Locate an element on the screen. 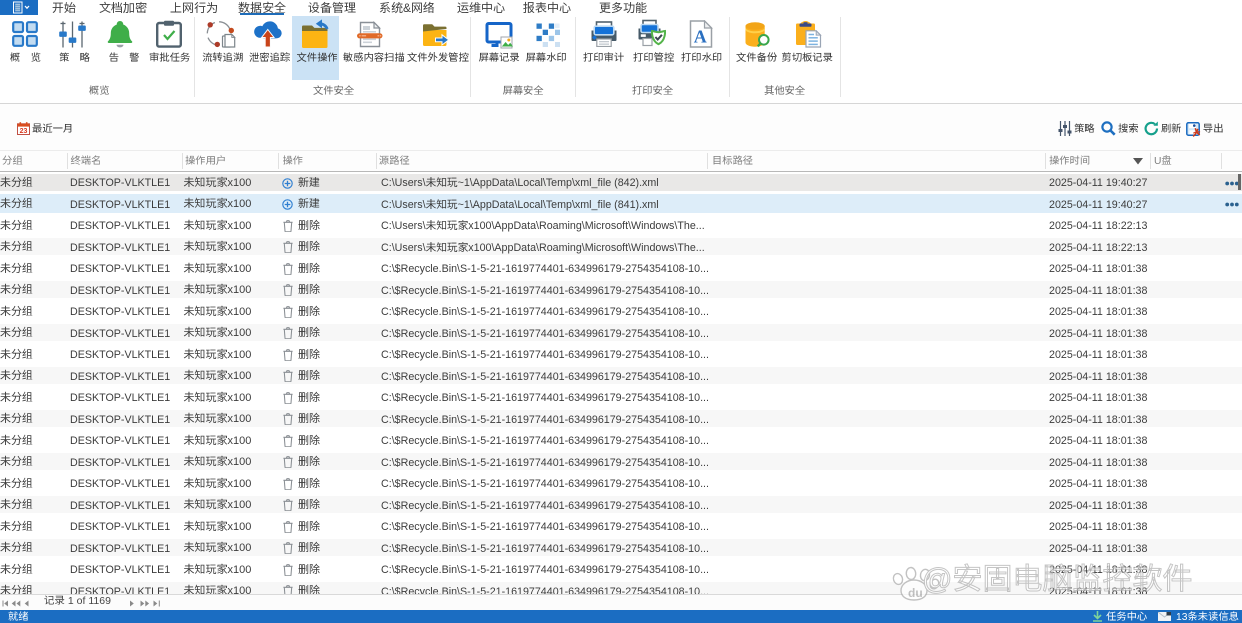 The height and width of the screenshot is (623, 1242). svg-text: du is located at coordinates (915, 593).